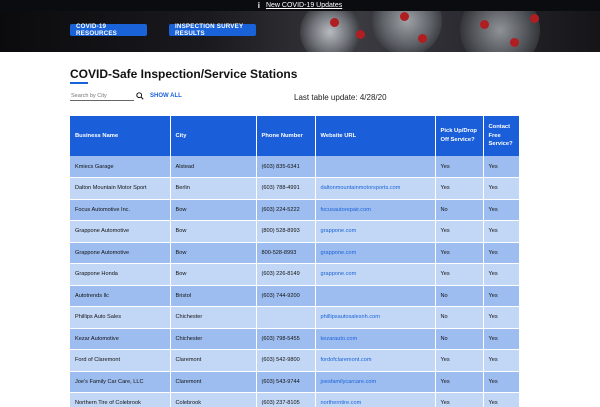  Describe the element at coordinates (459, 136) in the screenshot. I see `header-pickup-service: Pick Up/Drop Off Service?` at that location.